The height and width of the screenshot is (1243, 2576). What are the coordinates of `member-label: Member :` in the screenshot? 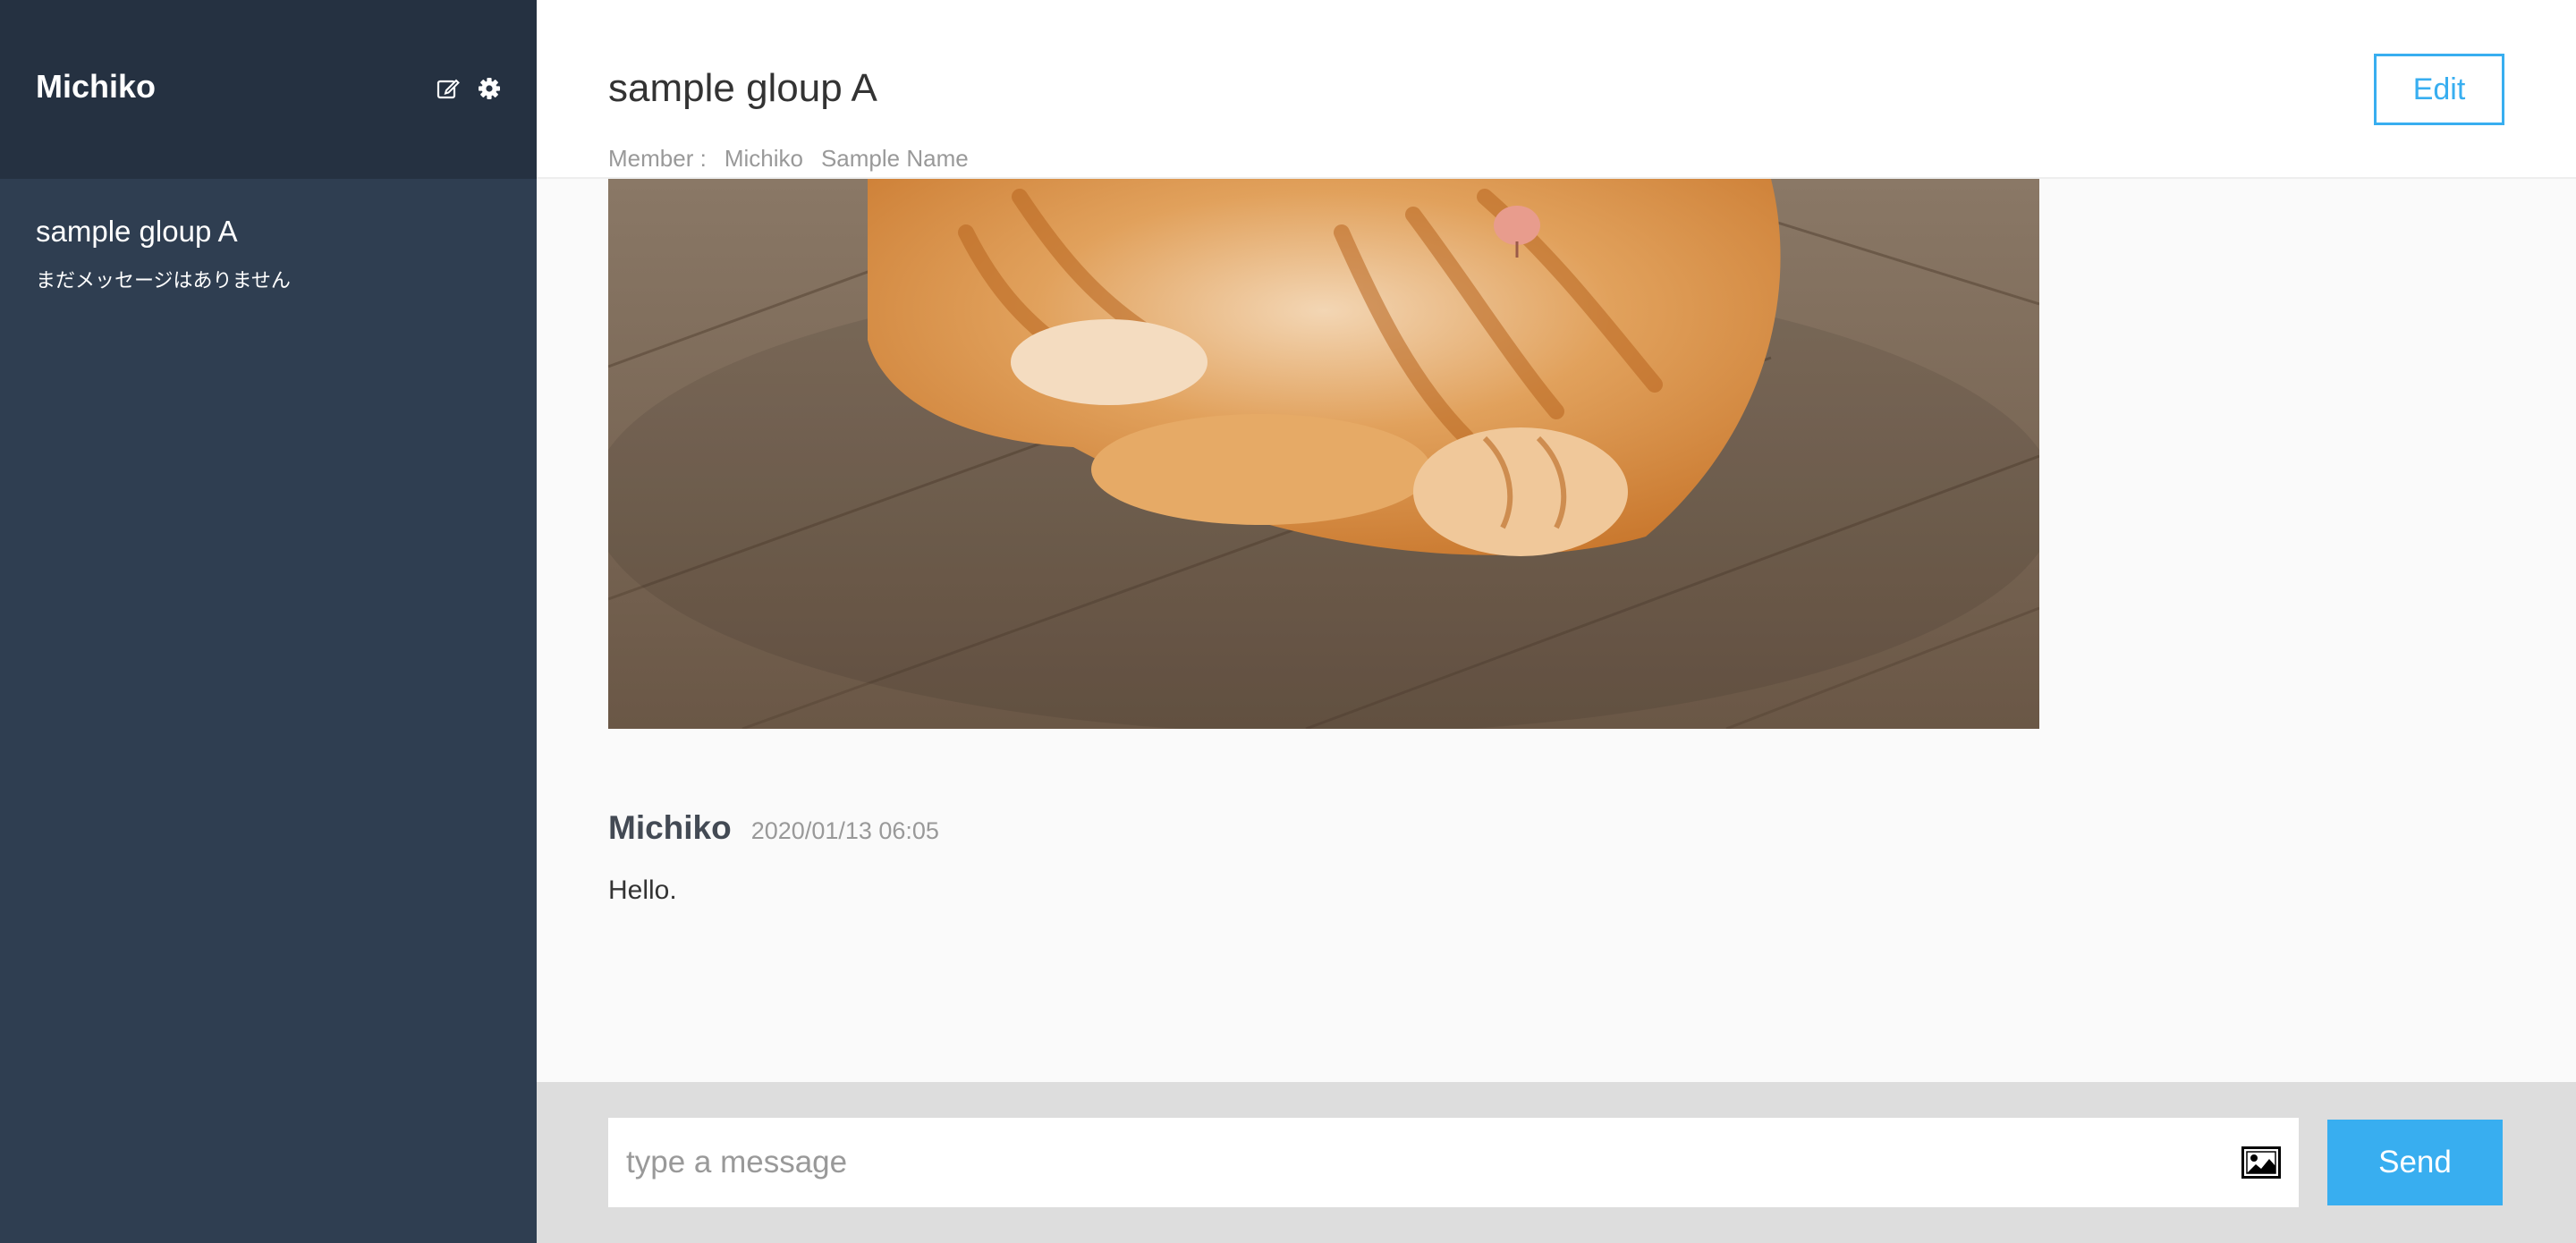 It's located at (657, 158).